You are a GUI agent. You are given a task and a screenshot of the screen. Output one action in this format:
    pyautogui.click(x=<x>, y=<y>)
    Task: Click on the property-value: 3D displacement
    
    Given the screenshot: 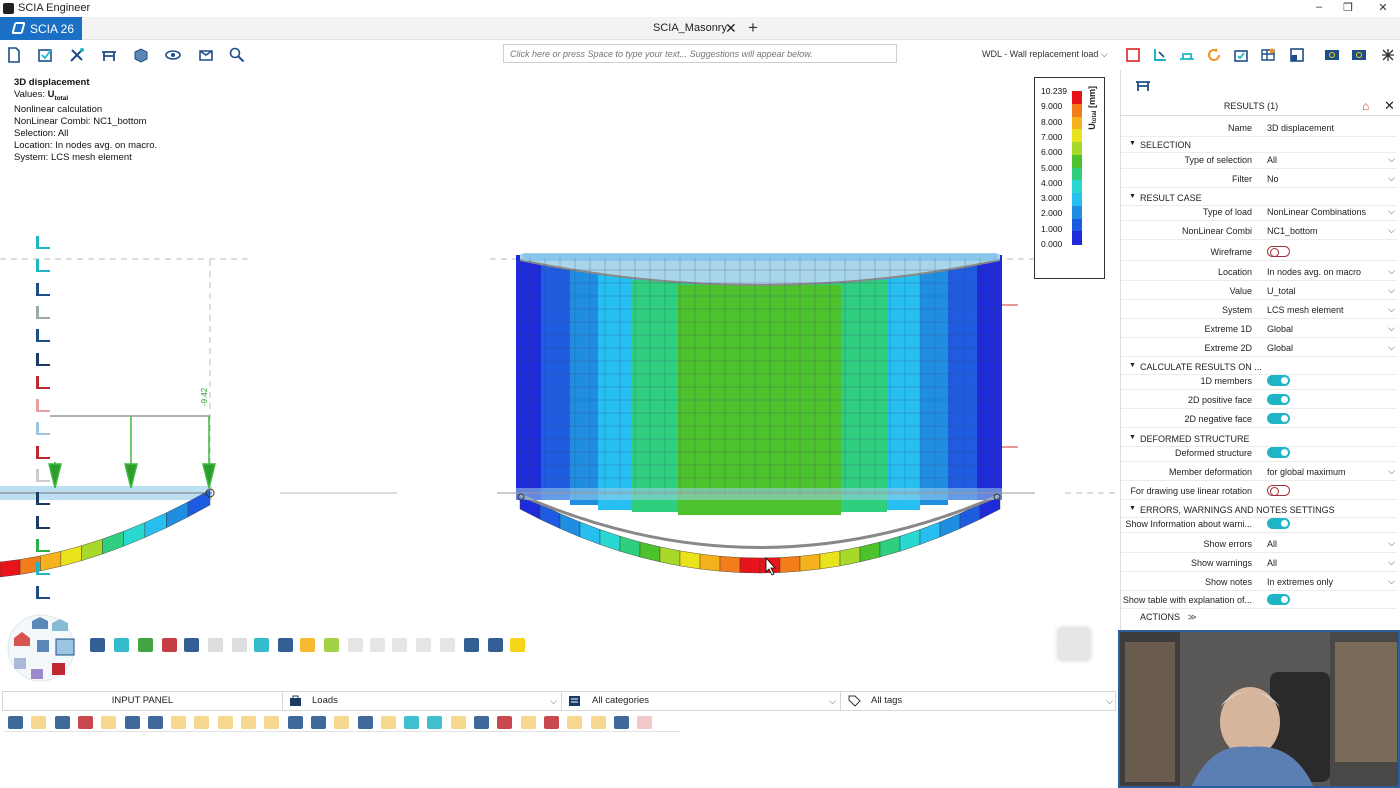 What is the action you would take?
    pyautogui.click(x=1300, y=128)
    